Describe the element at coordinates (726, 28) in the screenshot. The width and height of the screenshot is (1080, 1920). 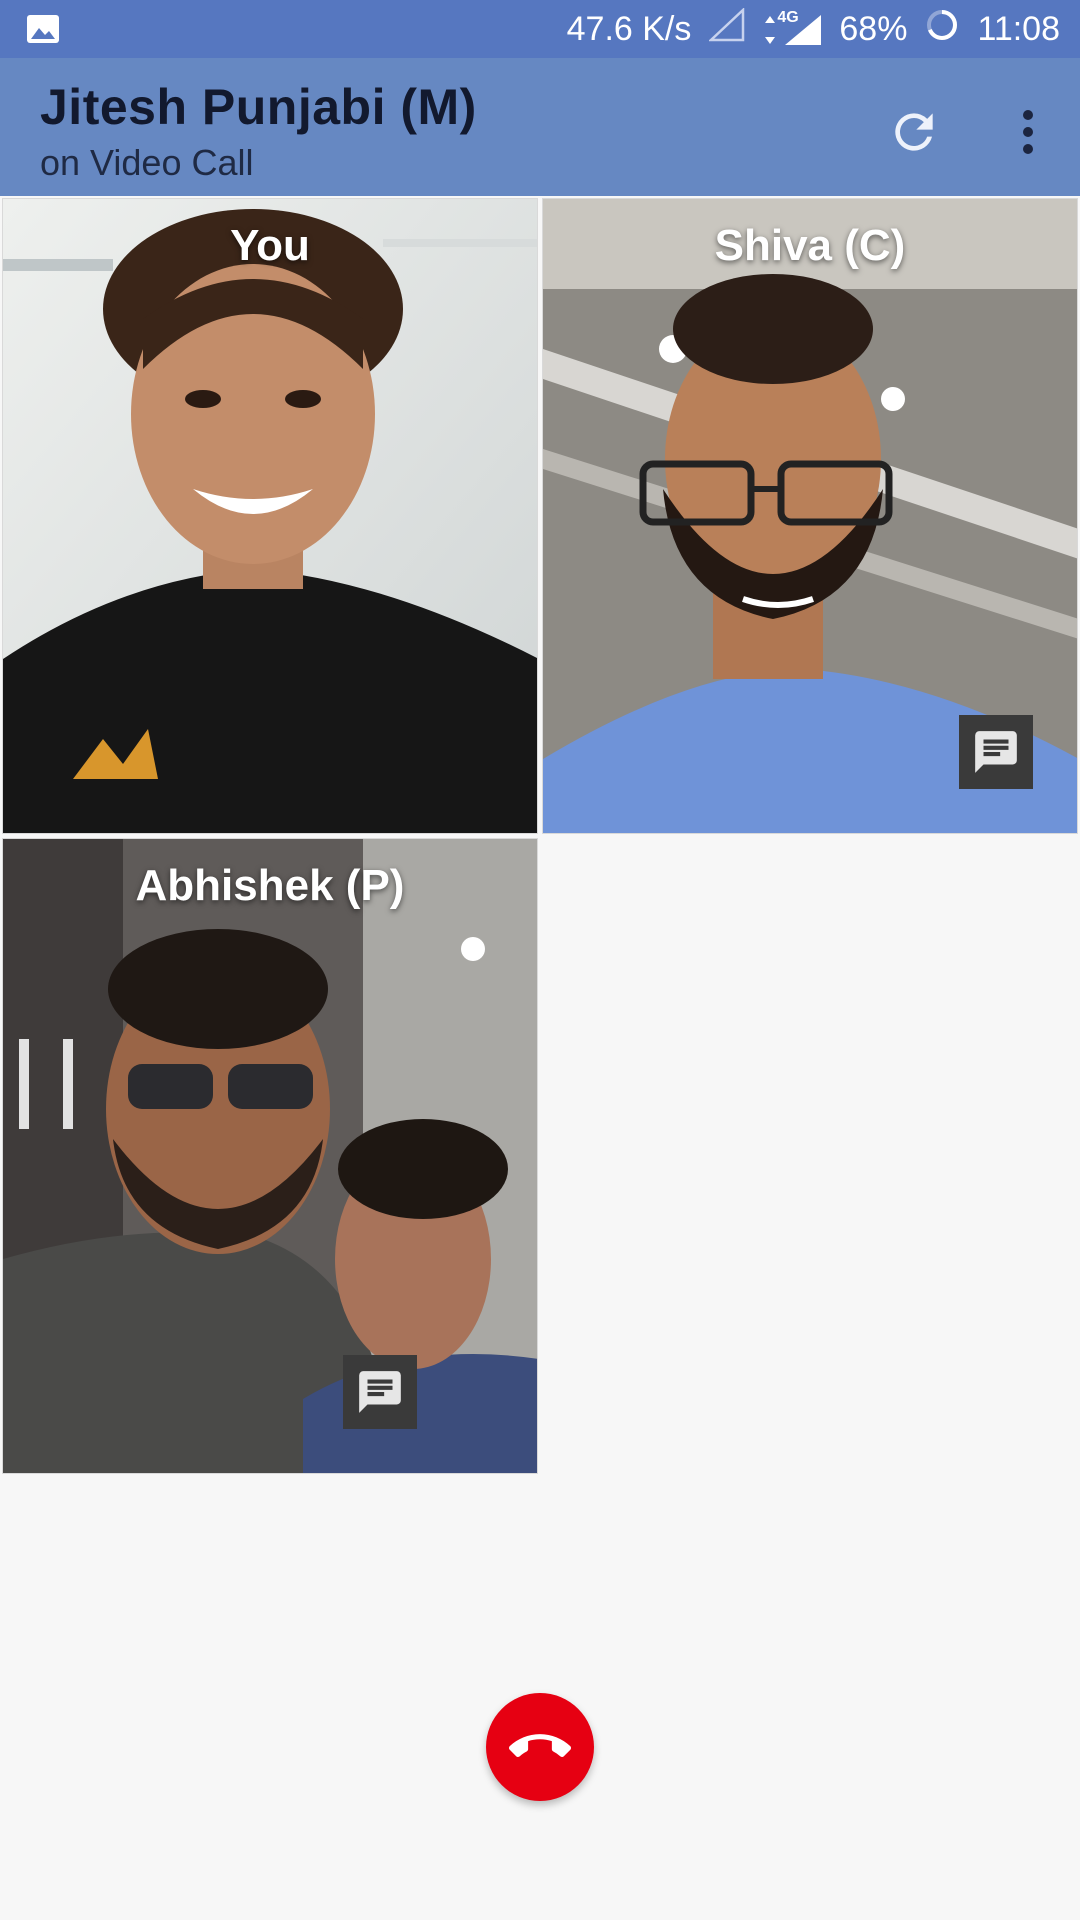
I see `signal-empty-icon` at that location.